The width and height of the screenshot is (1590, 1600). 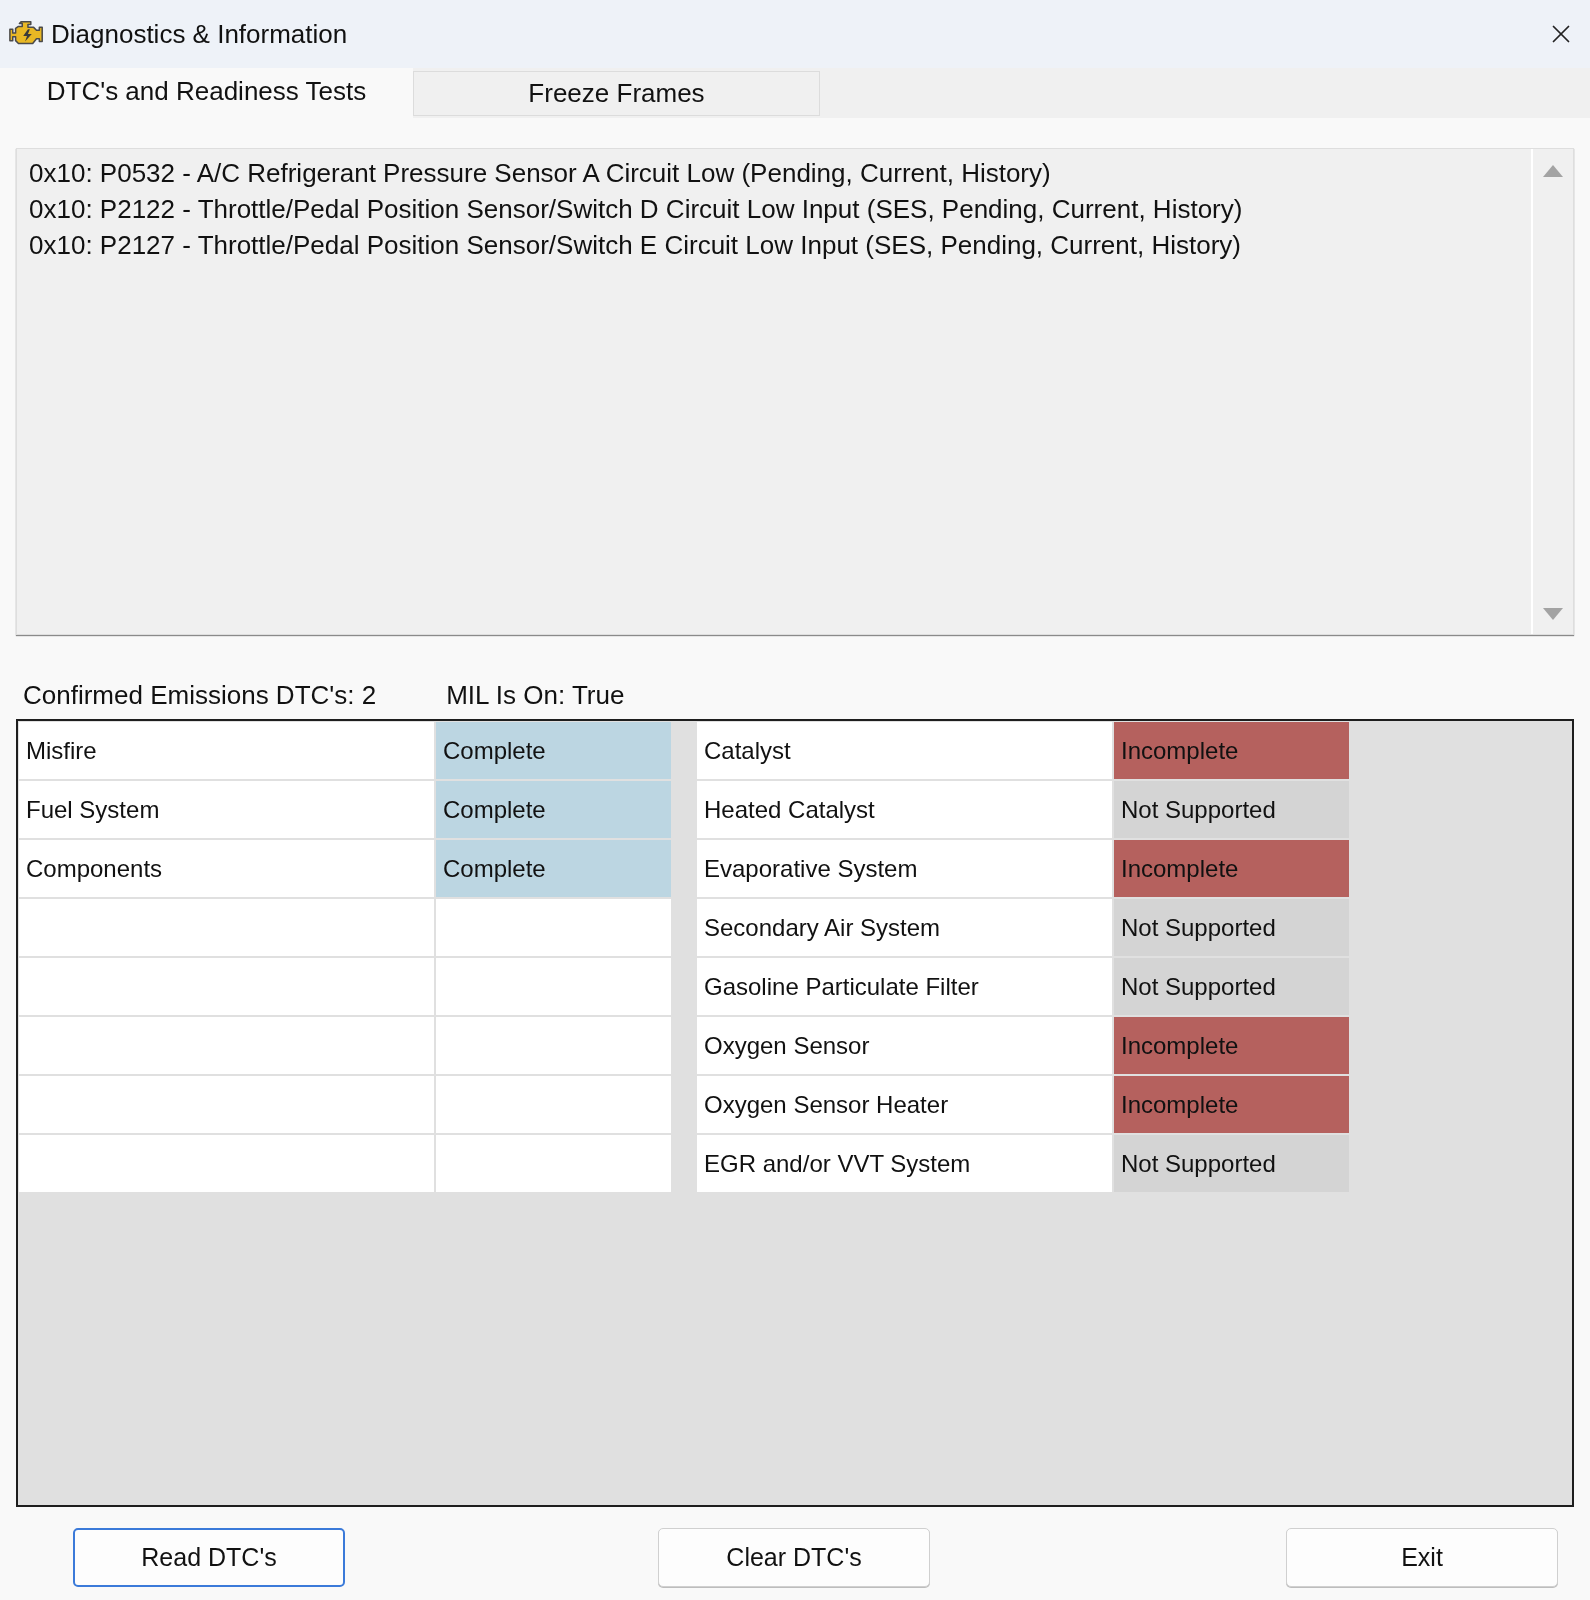 What do you see at coordinates (226, 809) in the screenshot?
I see `test-name-cell: Fuel System` at bounding box center [226, 809].